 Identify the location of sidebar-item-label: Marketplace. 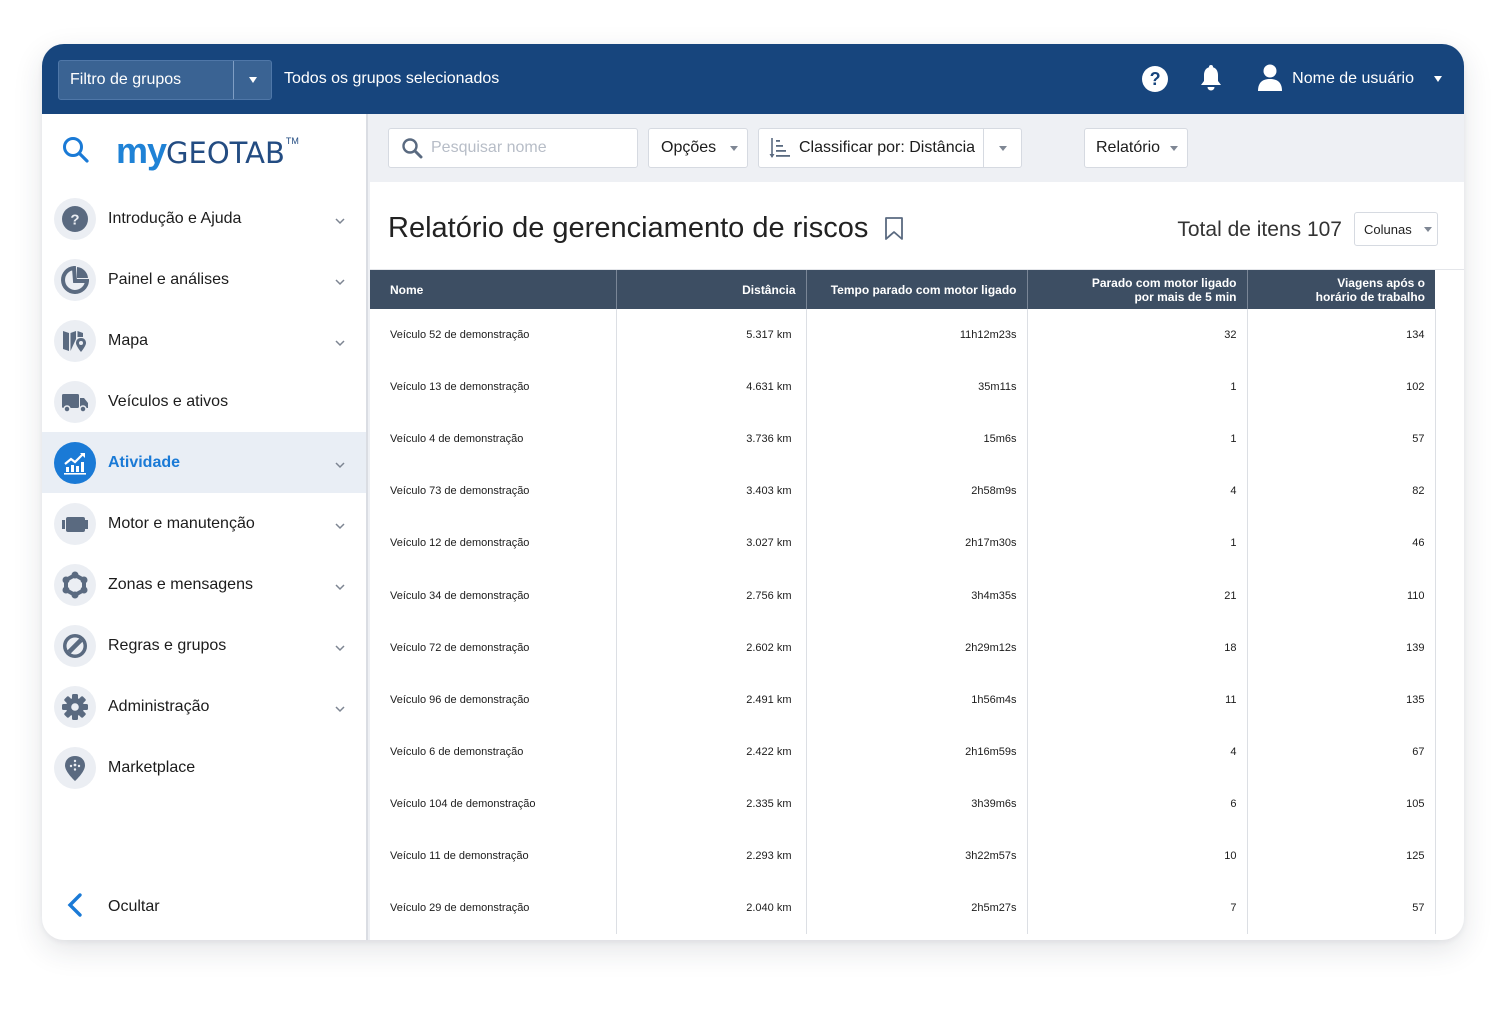
(152, 767).